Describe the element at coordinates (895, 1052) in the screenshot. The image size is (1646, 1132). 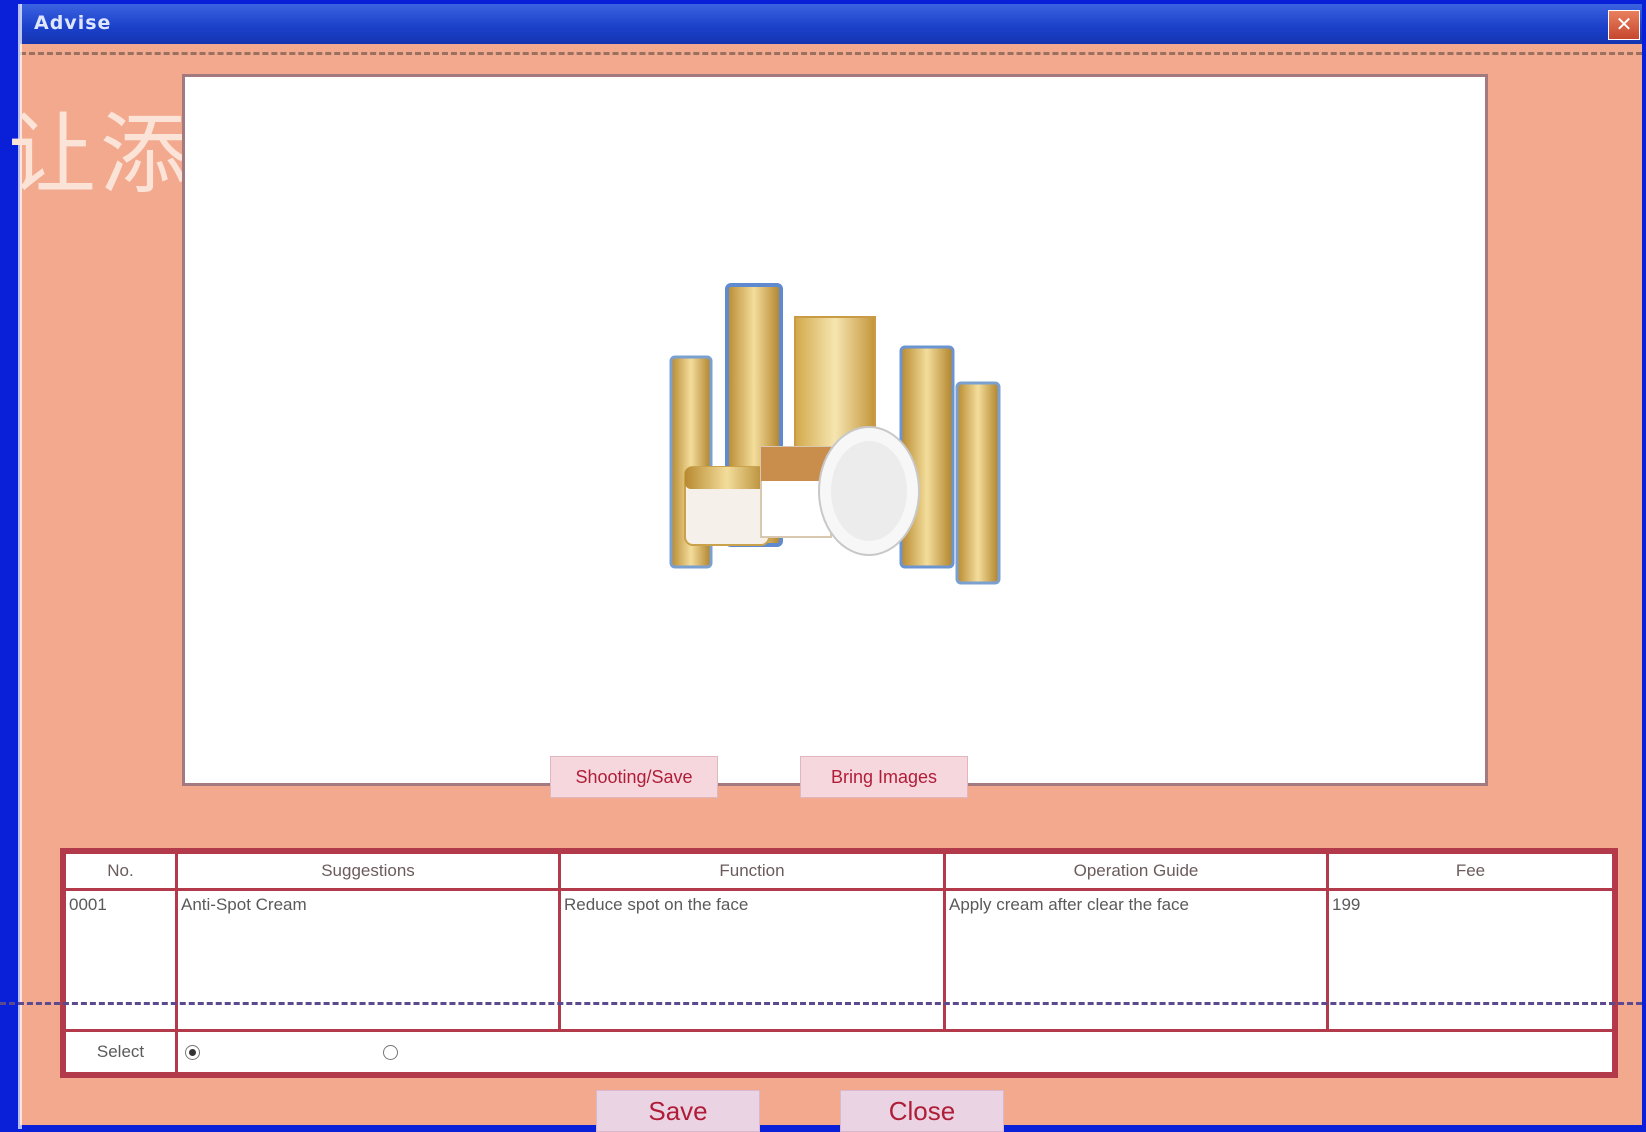
I see `select-options` at that location.